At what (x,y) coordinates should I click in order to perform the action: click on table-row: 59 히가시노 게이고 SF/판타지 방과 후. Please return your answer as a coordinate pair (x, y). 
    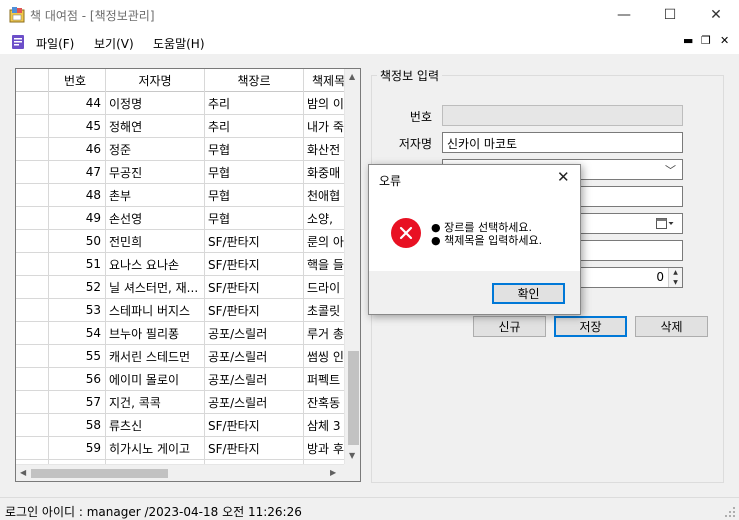
    Looking at the image, I should click on (183, 448).